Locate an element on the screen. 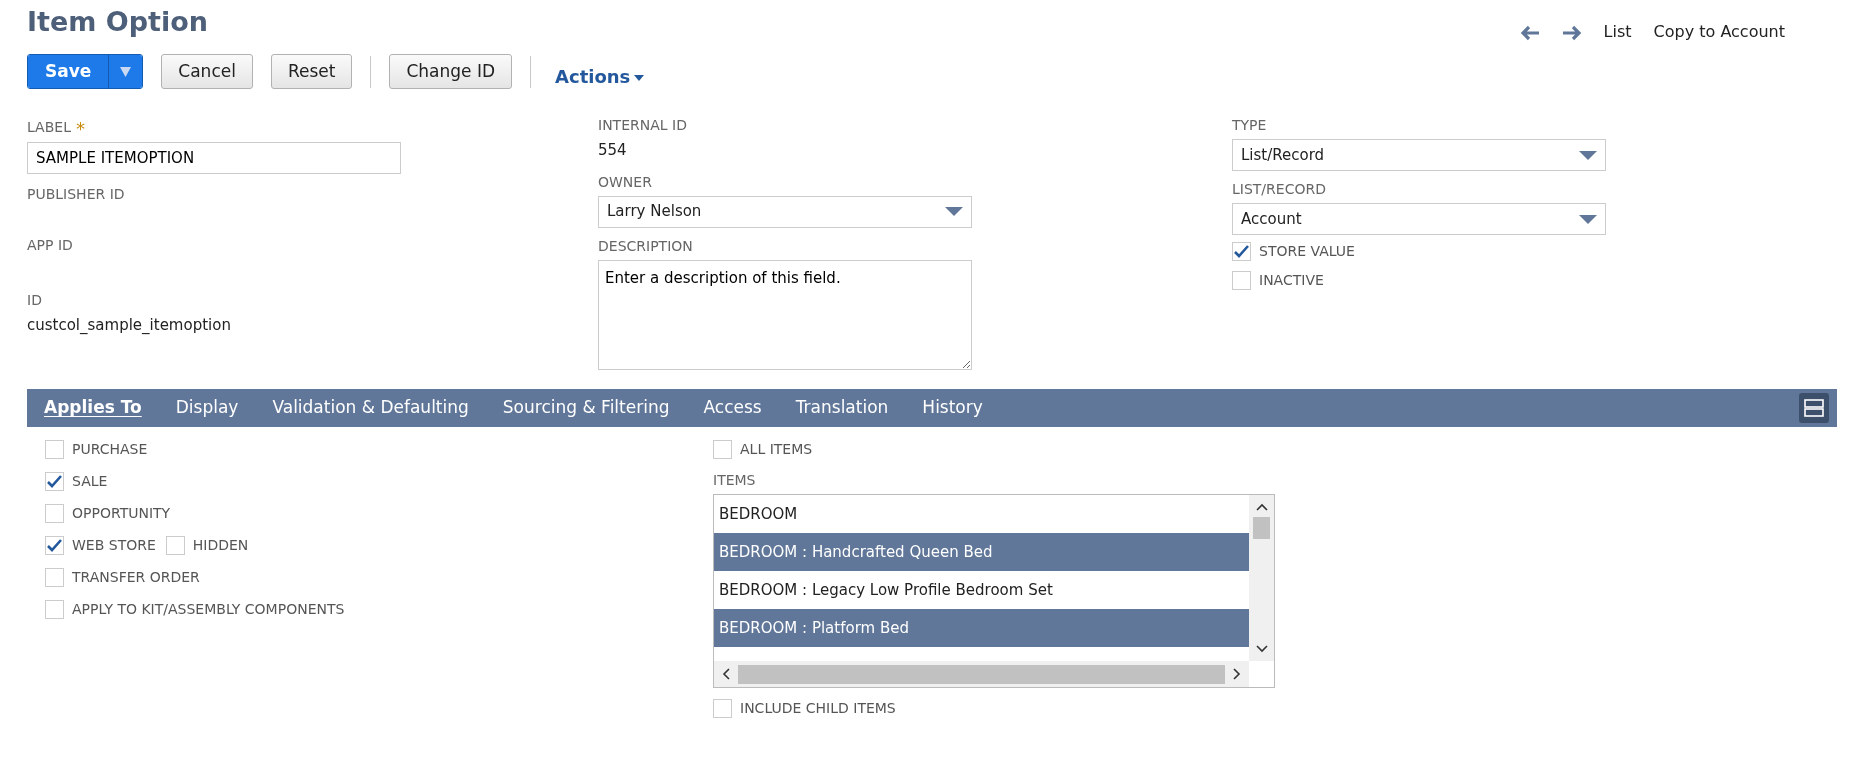 The image size is (1864, 757). dropdown-button is located at coordinates (125, 71).